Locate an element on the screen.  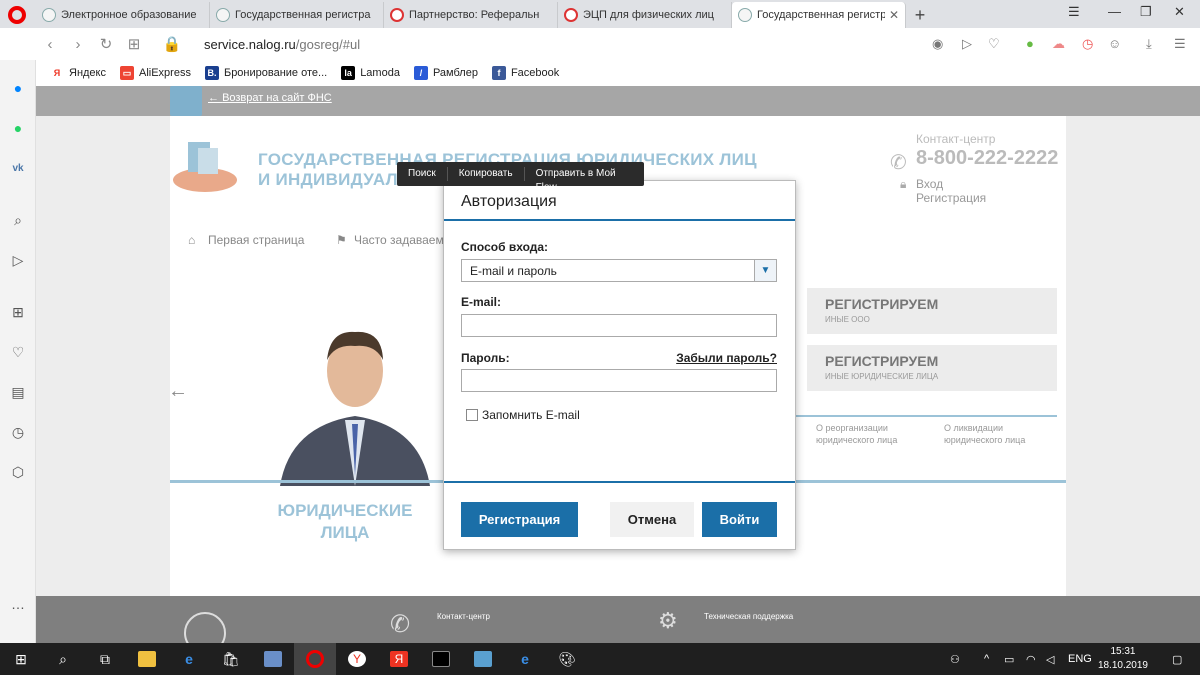
tray-chevron-icon: ^ is located at coordinates (986, 659).